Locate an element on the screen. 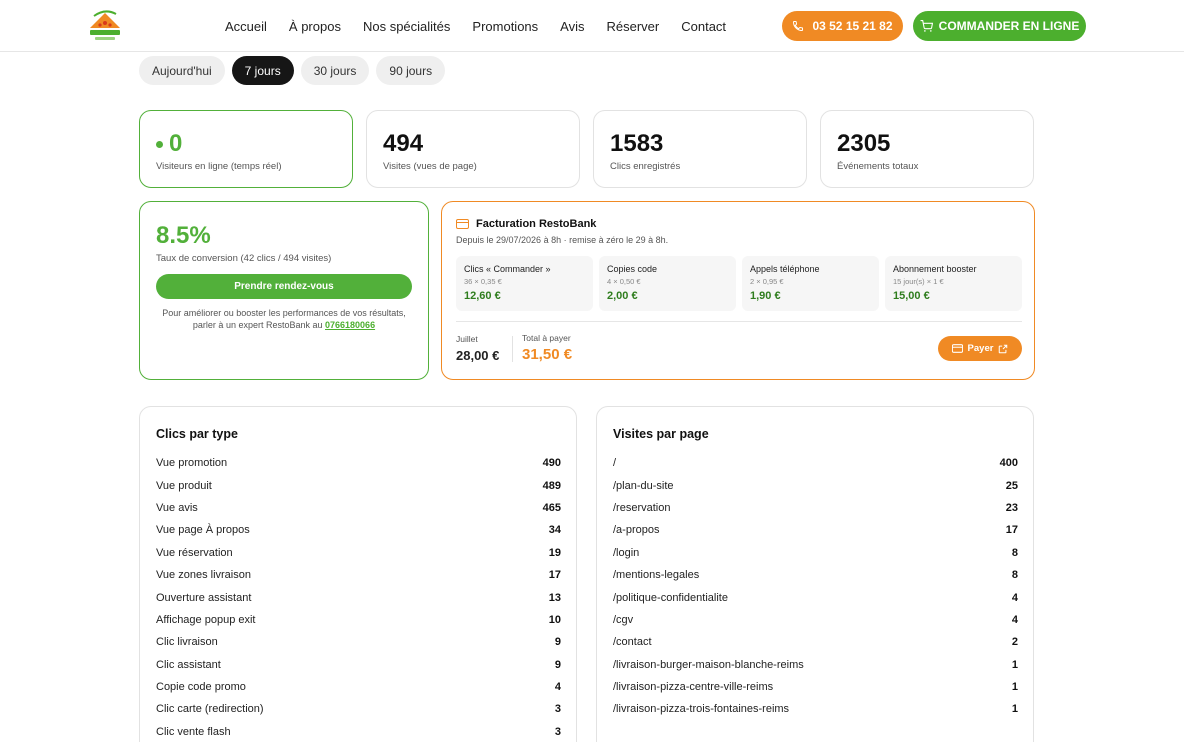 The image size is (1184, 742). list-item-label: /livraison-pizza-trois-fontaines-reims is located at coordinates (701, 709).